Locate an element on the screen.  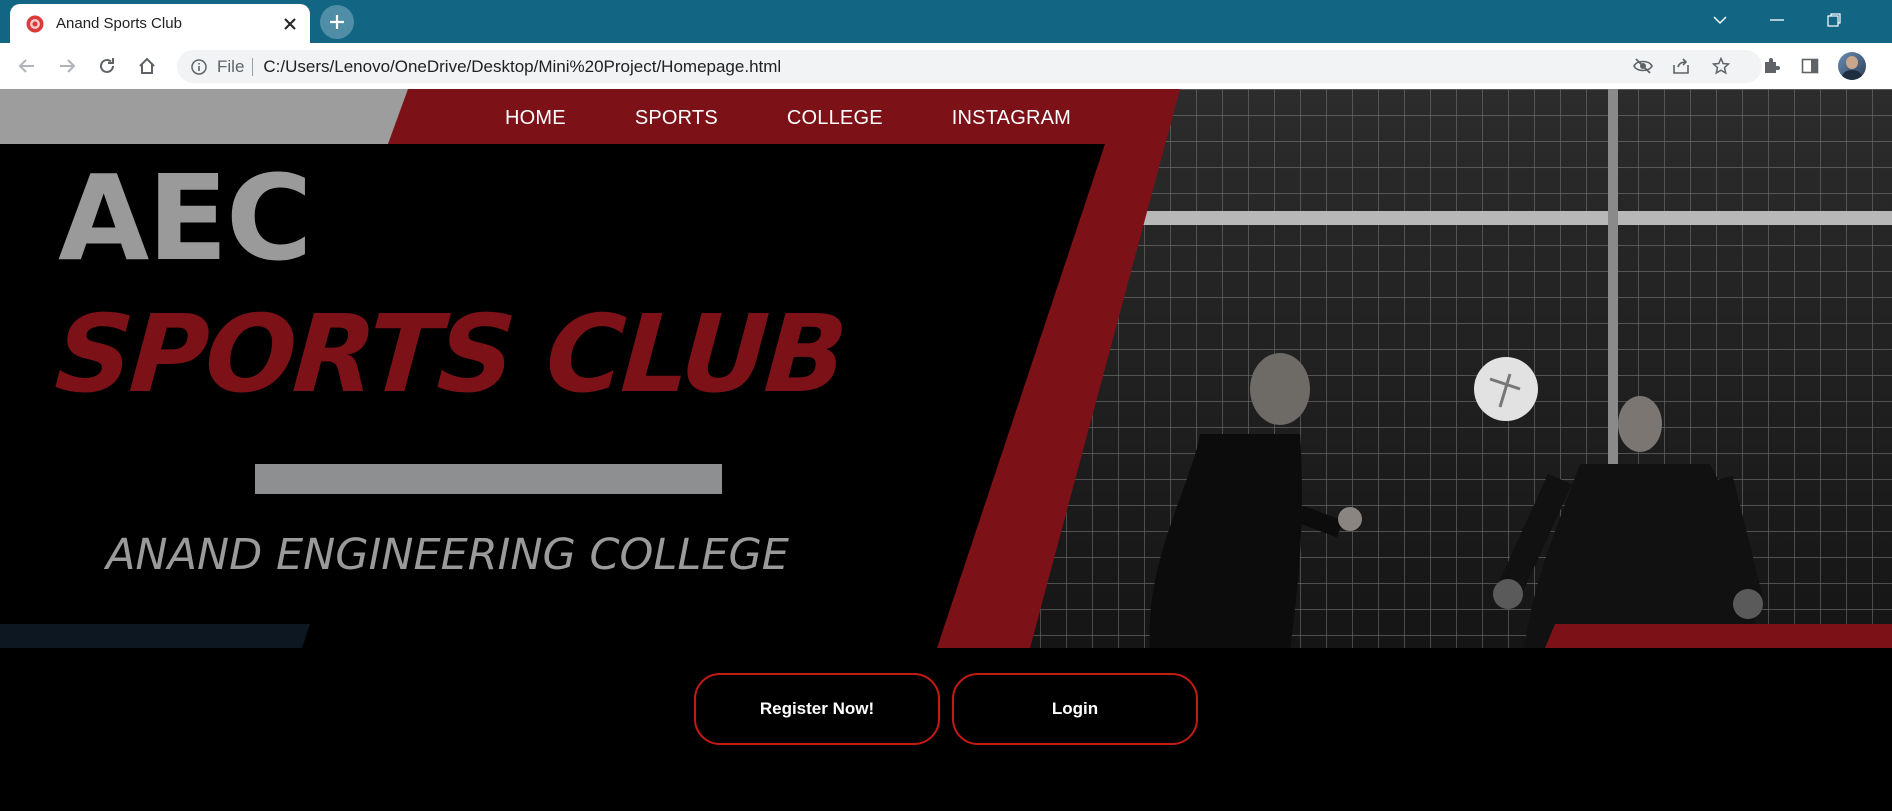
nav-sports: SPORTS is located at coordinates (676, 118).